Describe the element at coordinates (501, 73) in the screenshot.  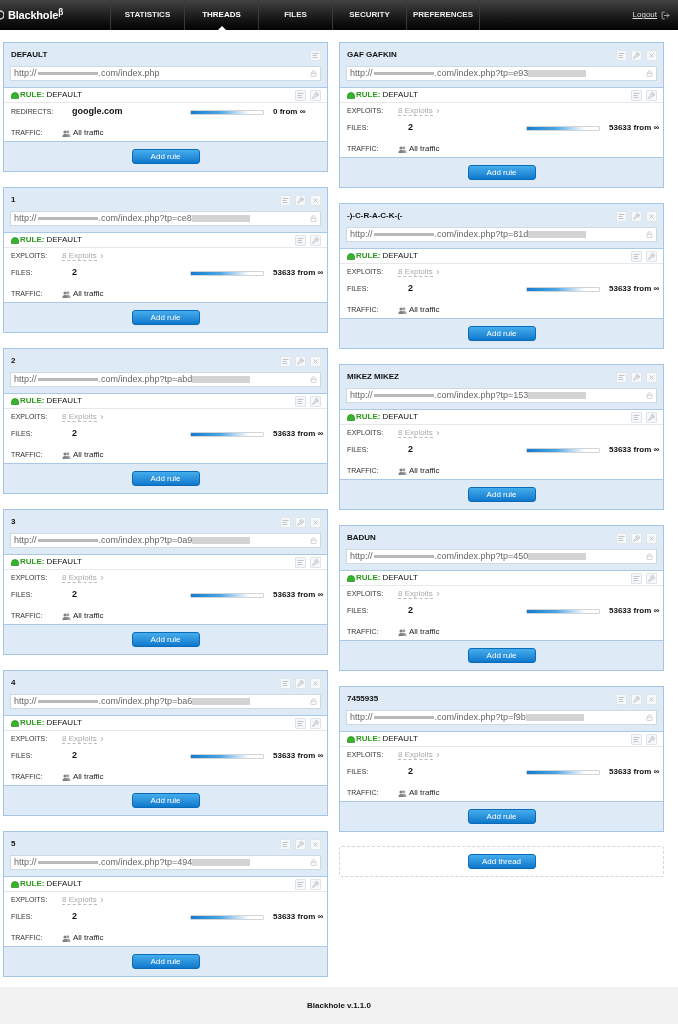
I see `url-field: http:// .com/index.php?tp=e93` at that location.